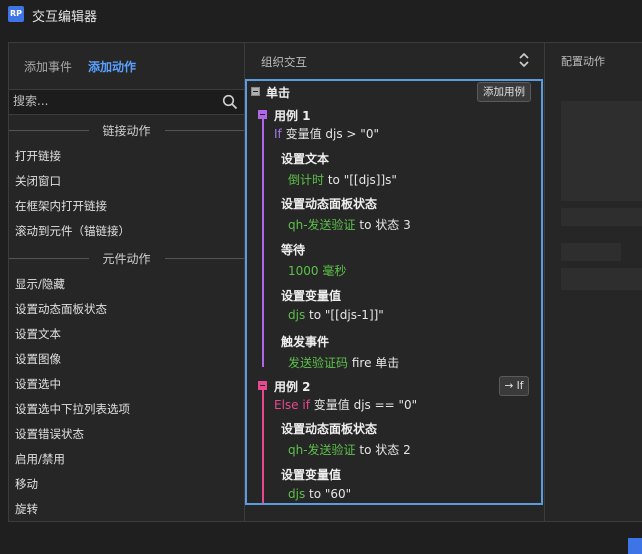 The height and width of the screenshot is (554, 642). I want to click on action-set-error-state: 设置错误状态, so click(49, 434).